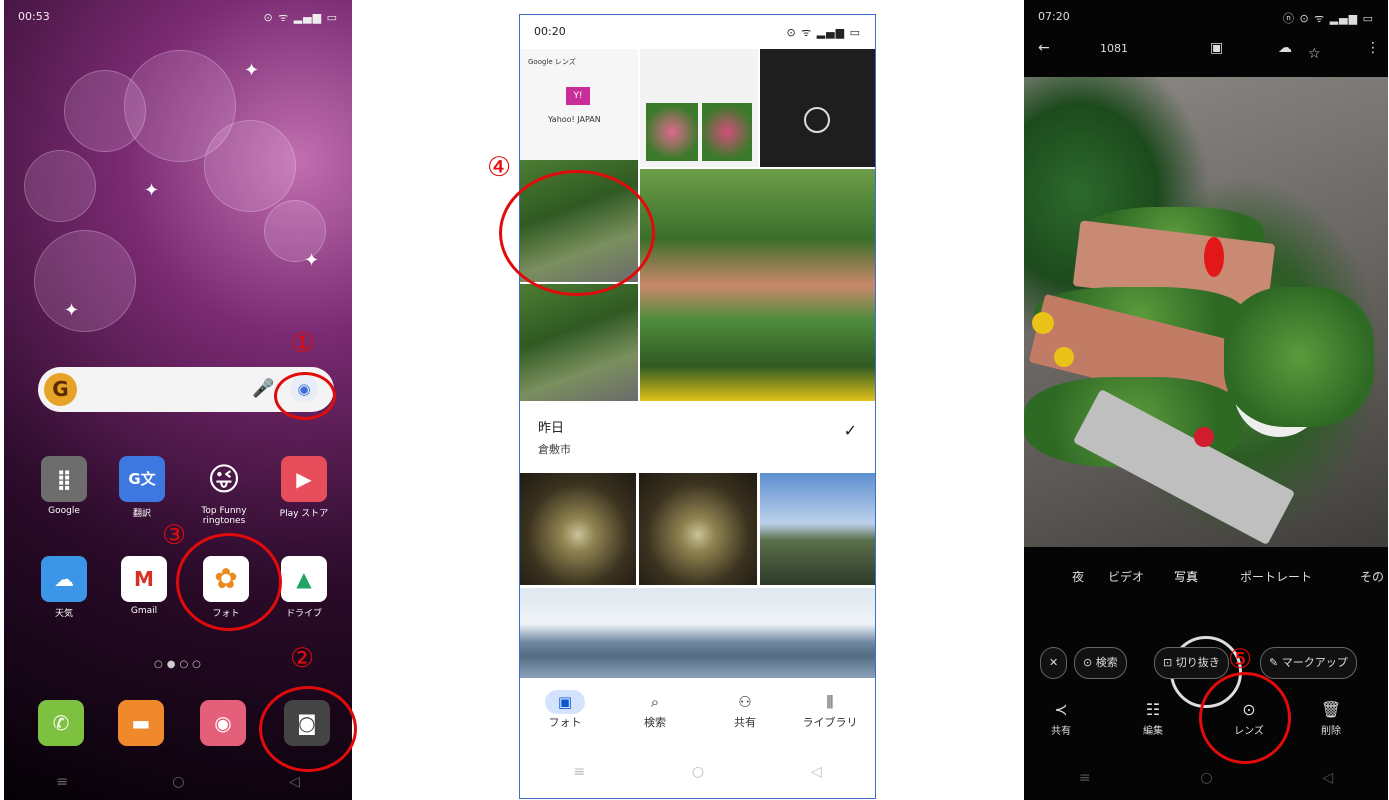 The image size is (1389, 800). What do you see at coordinates (1276, 576) in the screenshot?
I see `mode-portrait: ポートレート` at bounding box center [1276, 576].